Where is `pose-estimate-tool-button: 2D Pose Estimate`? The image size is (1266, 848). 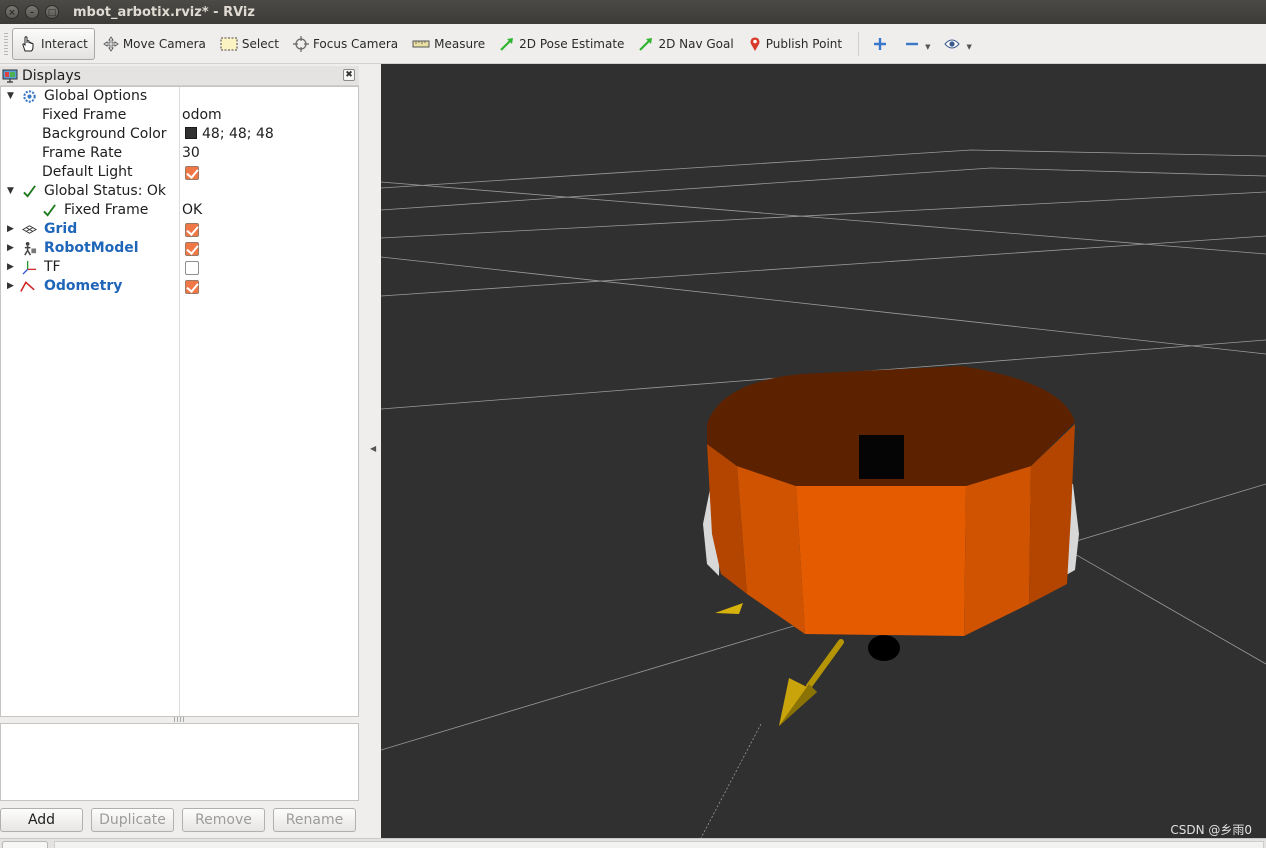
pose-estimate-tool-button: 2D Pose Estimate is located at coordinates (561, 44).